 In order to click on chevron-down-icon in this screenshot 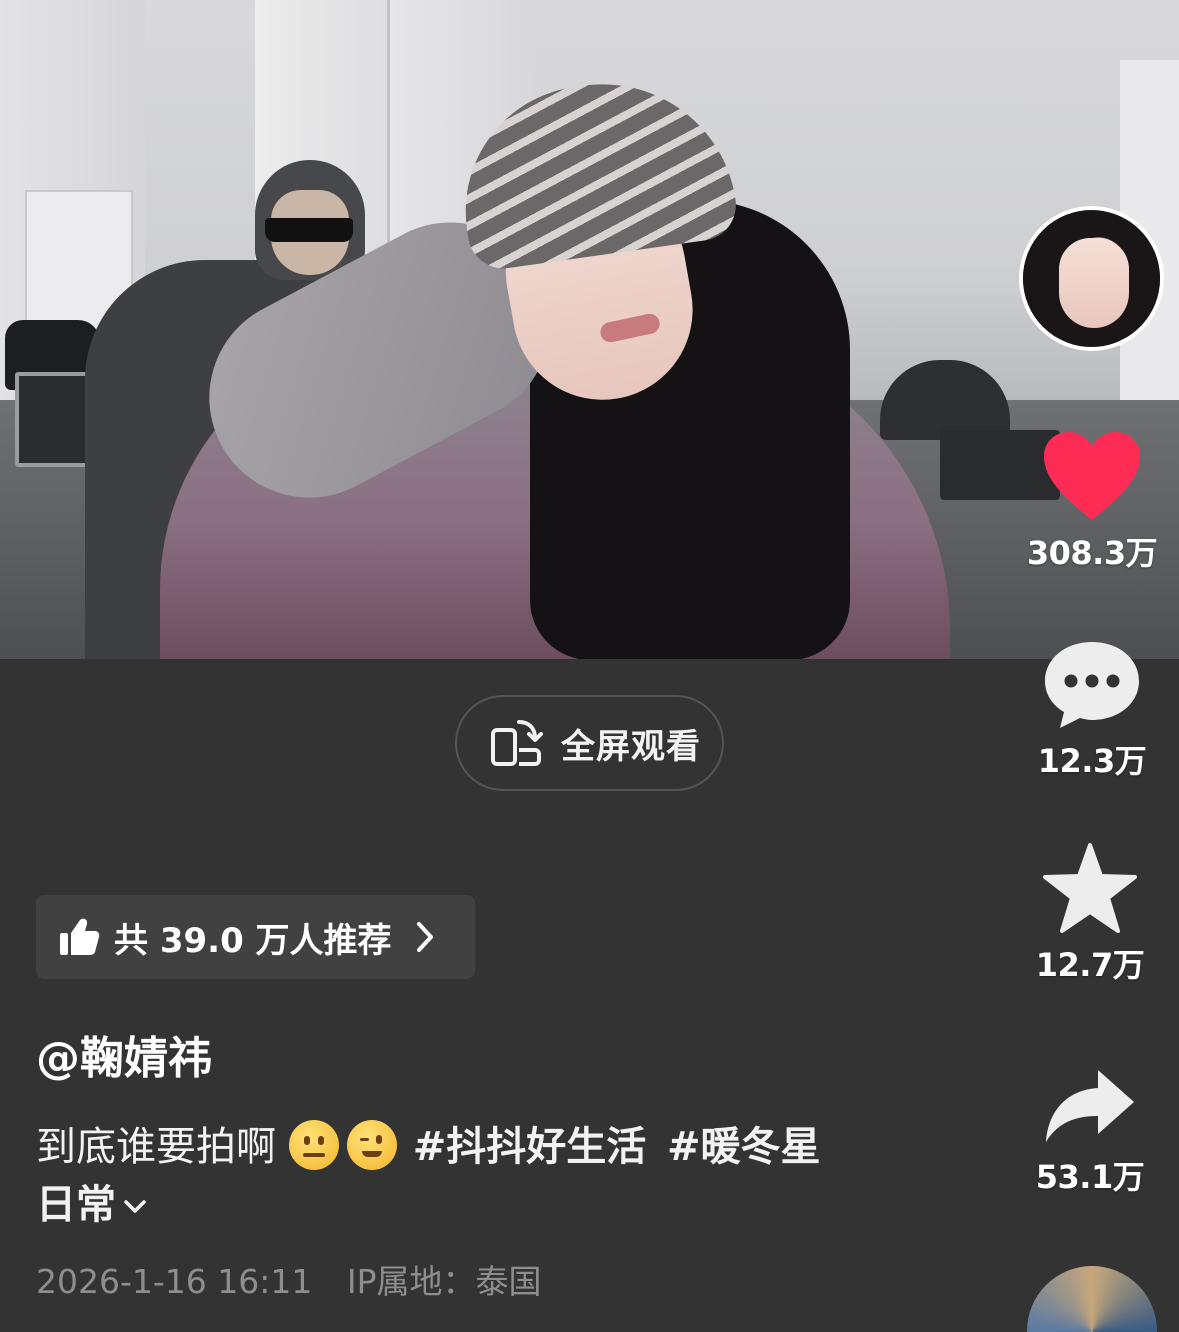, I will do `click(135, 1207)`.